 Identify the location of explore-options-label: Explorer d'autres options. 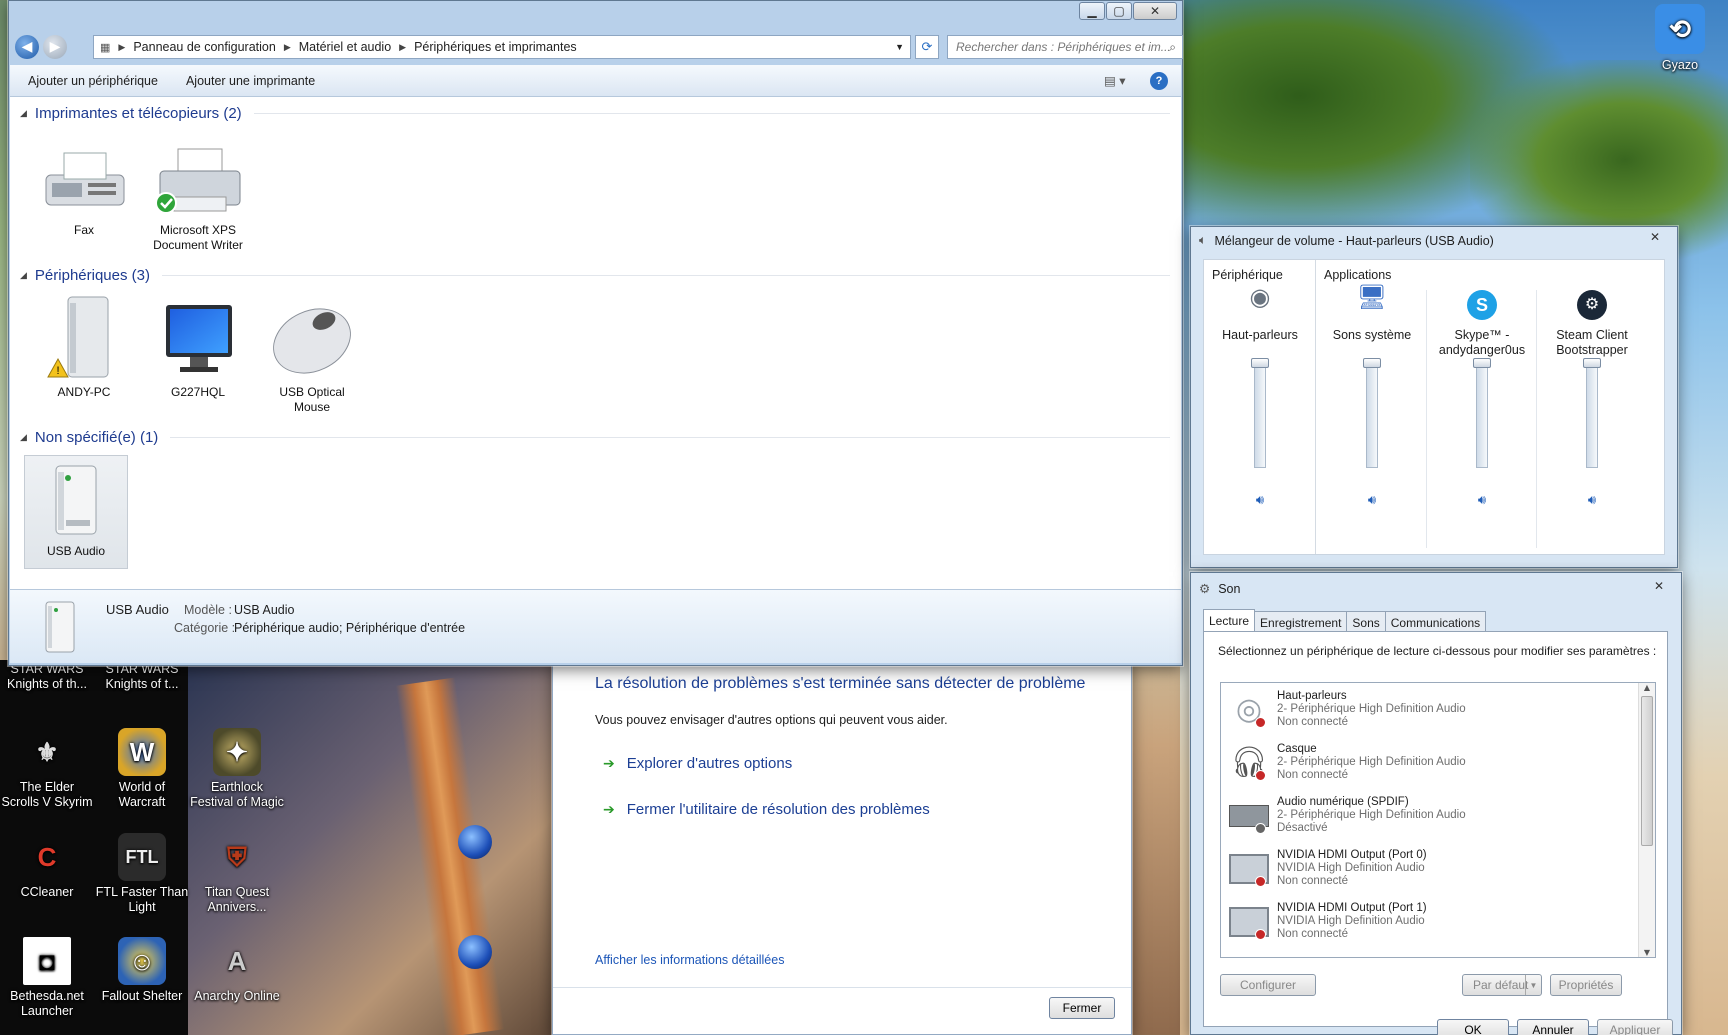
(709, 763).